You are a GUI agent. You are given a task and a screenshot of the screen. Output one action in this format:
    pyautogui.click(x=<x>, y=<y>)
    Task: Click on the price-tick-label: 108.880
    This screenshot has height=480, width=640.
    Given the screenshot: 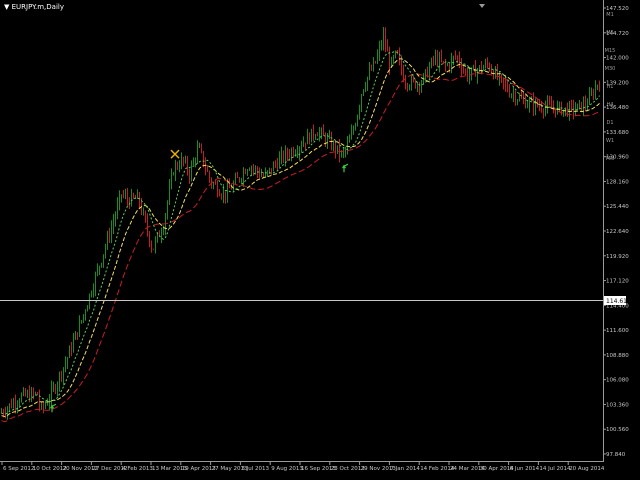 What is the action you would take?
    pyautogui.click(x=617, y=356)
    